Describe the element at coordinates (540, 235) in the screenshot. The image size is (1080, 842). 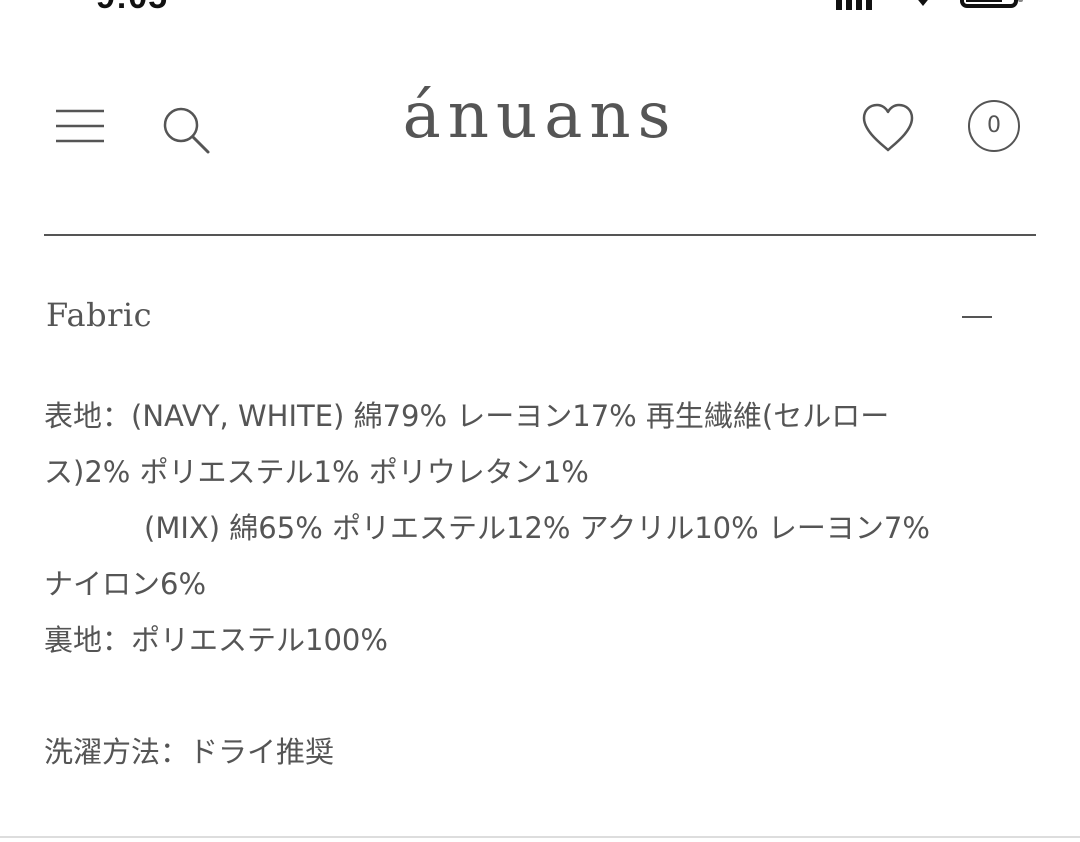
I see `header-divider` at that location.